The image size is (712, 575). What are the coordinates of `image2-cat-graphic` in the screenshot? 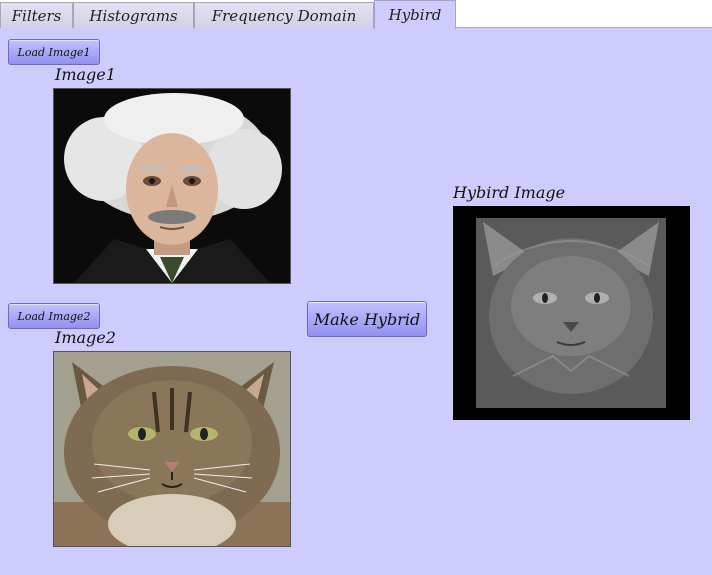 It's located at (172, 449).